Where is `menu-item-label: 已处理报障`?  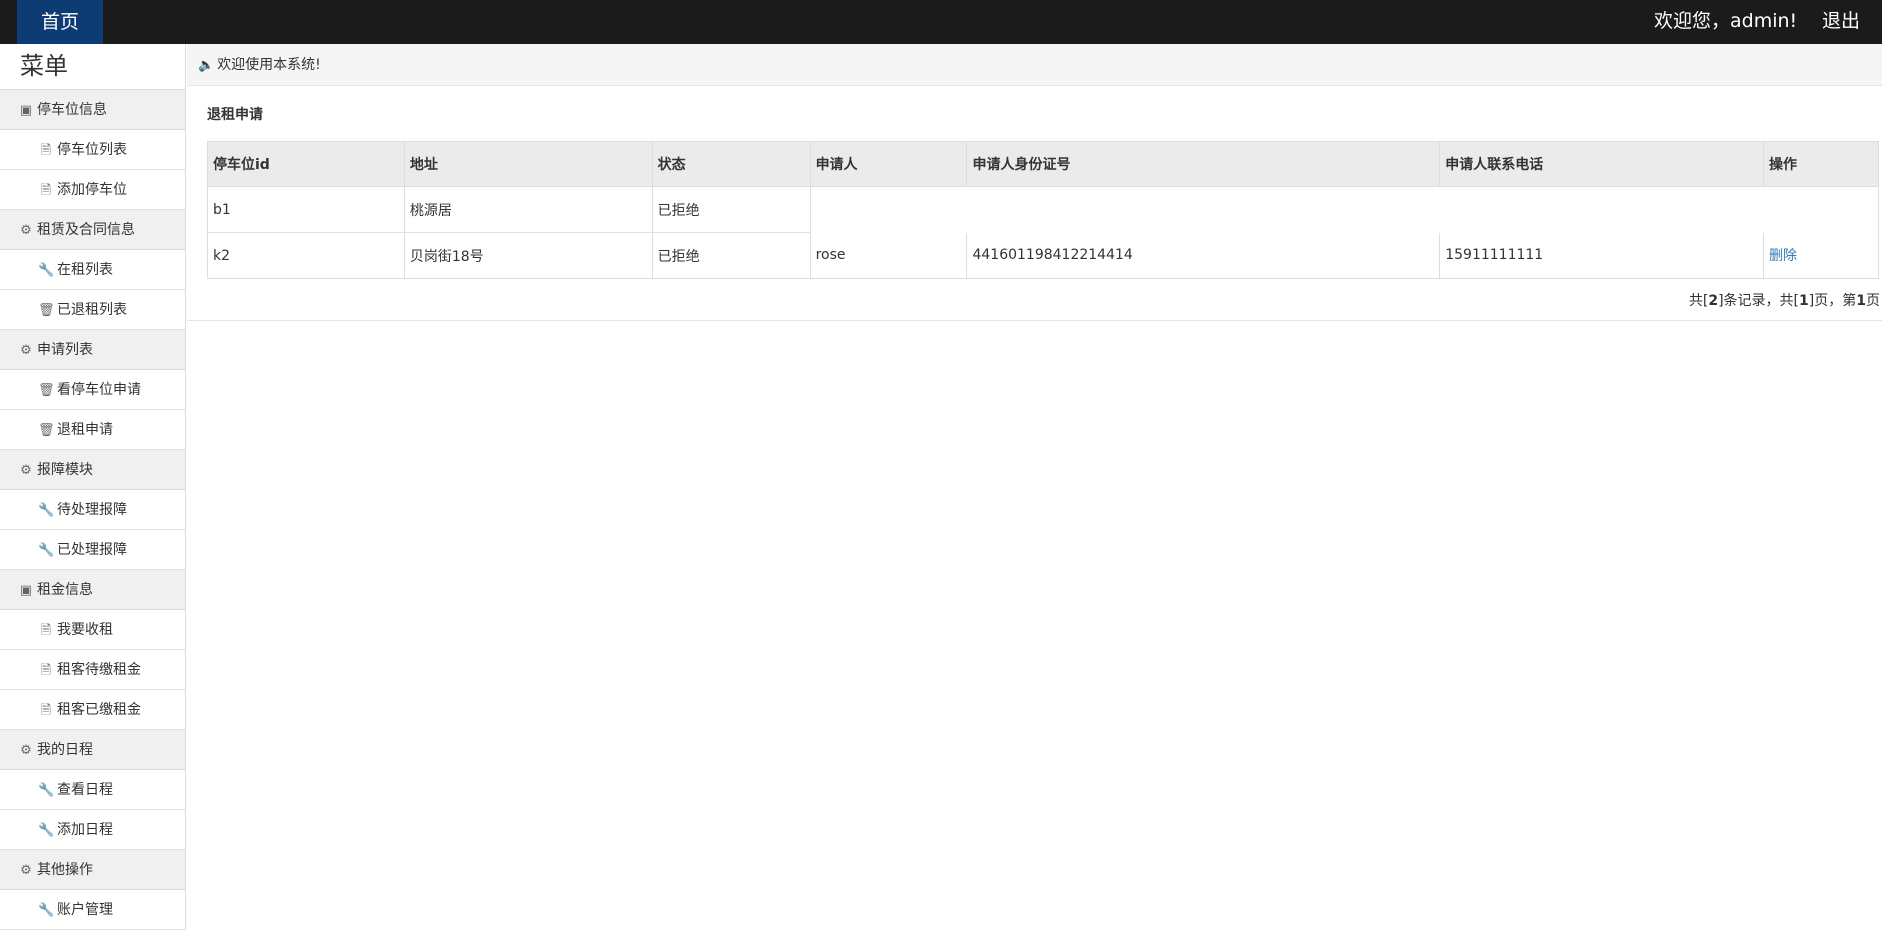
menu-item-label: 已处理报障 is located at coordinates (92, 550).